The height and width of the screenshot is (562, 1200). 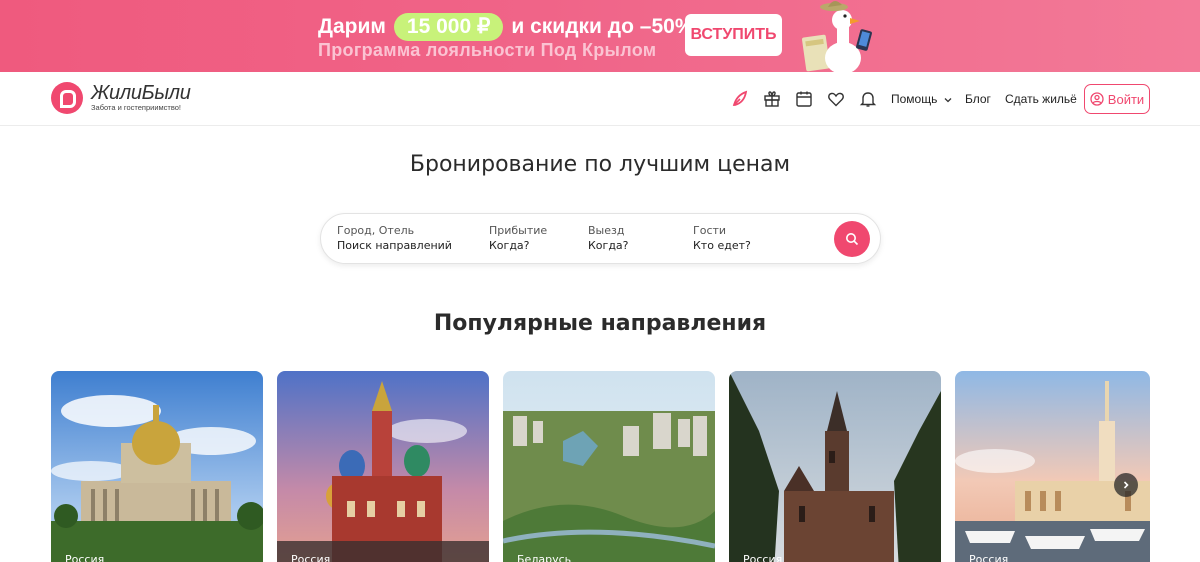 I want to click on city-field: Город, Отель Поиск направлений, so click(x=394, y=239).